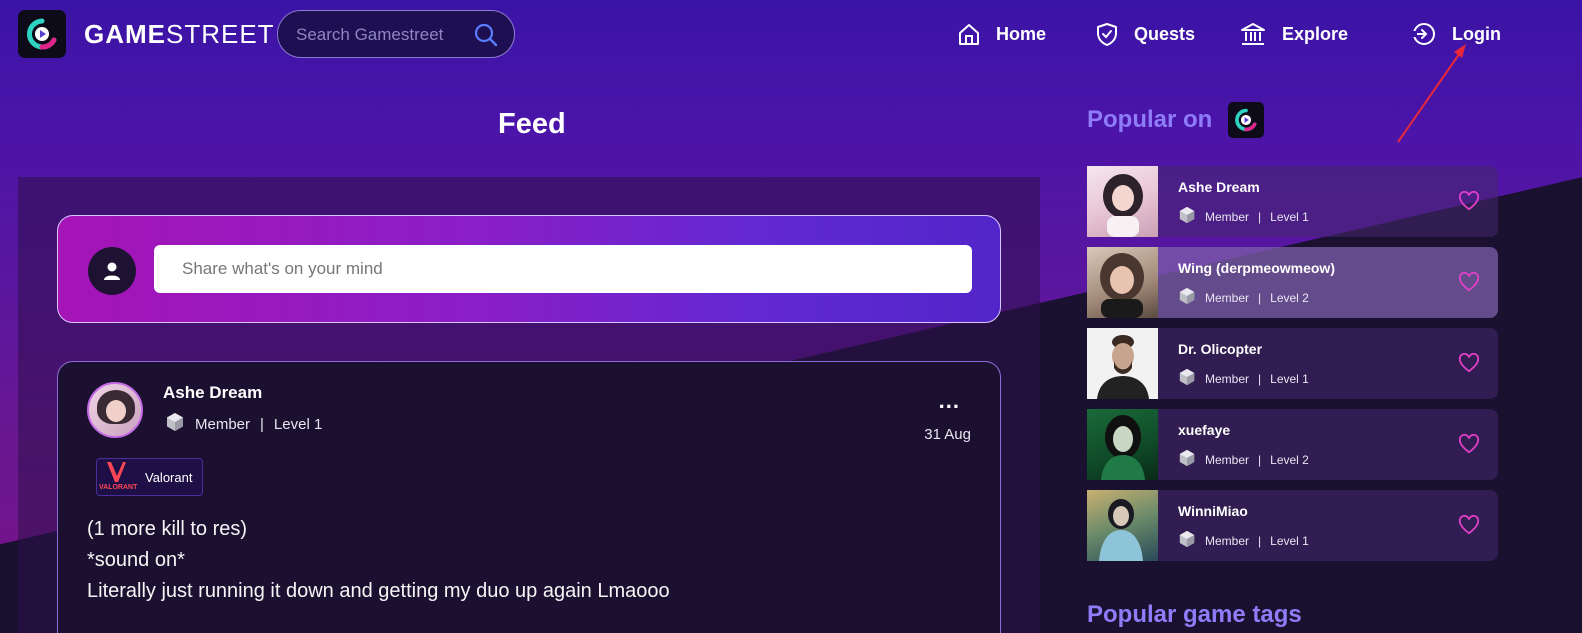  I want to click on post-author-name: Ashe Dream, so click(212, 393).